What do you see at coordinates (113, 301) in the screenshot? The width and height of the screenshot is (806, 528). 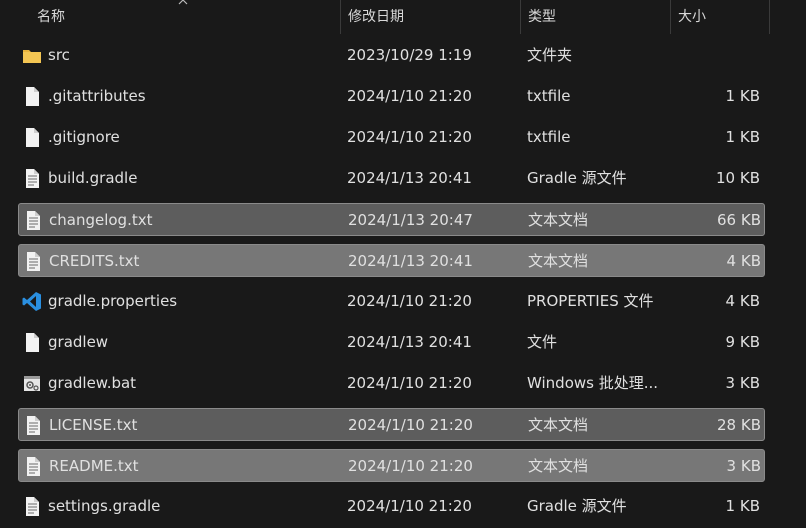 I see `file-name: gradle.properties` at bounding box center [113, 301].